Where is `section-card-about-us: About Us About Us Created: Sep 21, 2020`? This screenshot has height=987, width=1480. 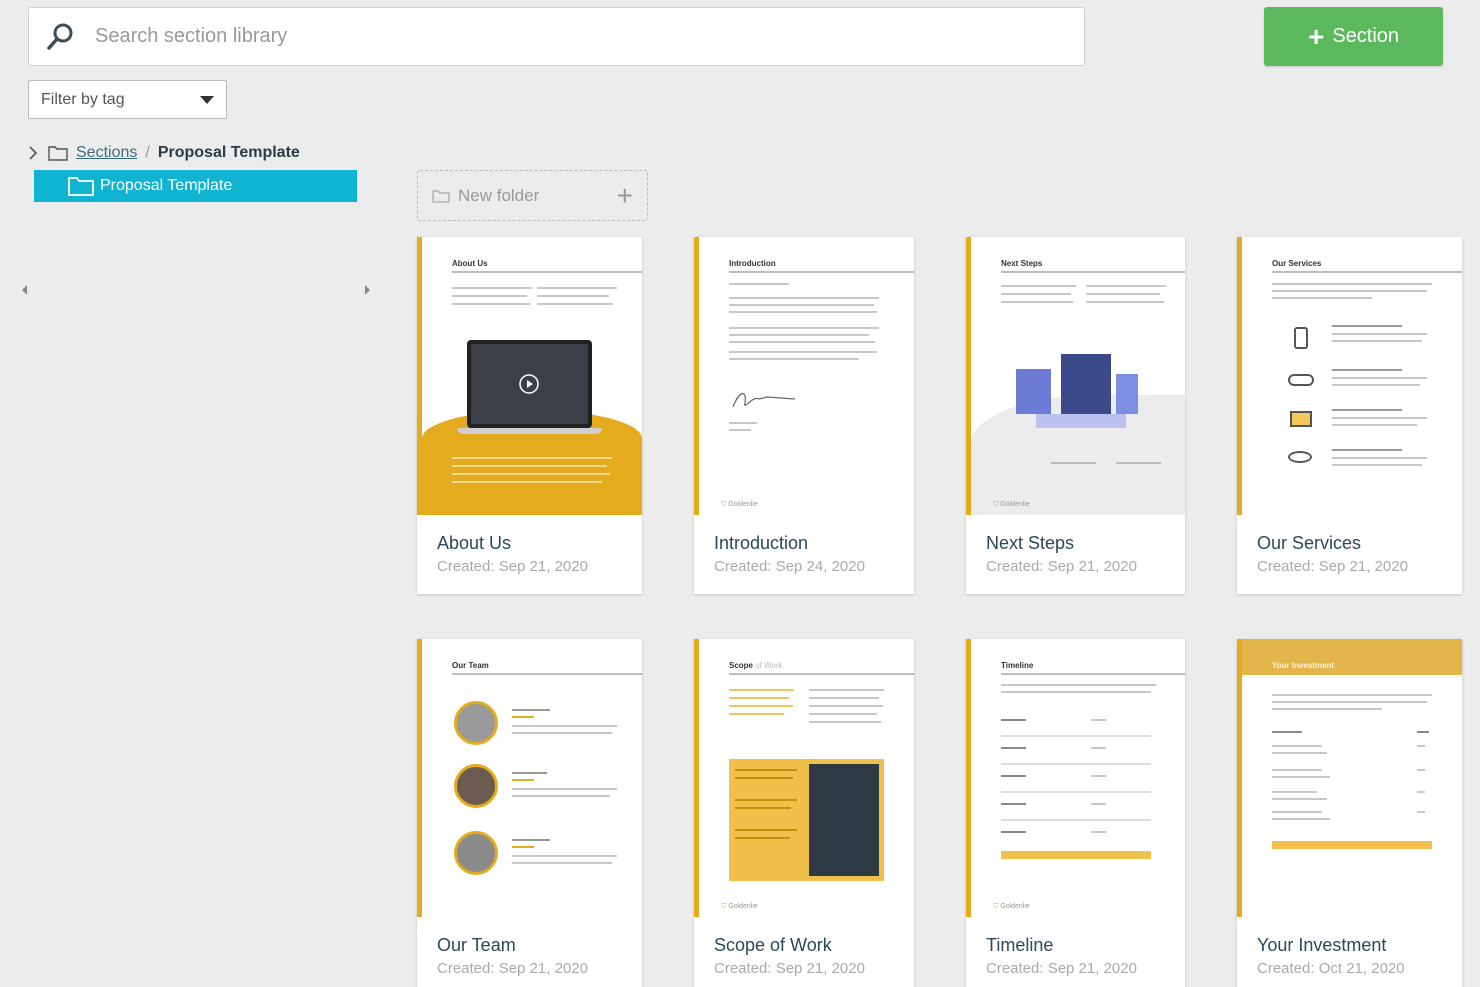
section-card-about-us: About Us About Us Created: Sep 21, 2020 is located at coordinates (529, 415).